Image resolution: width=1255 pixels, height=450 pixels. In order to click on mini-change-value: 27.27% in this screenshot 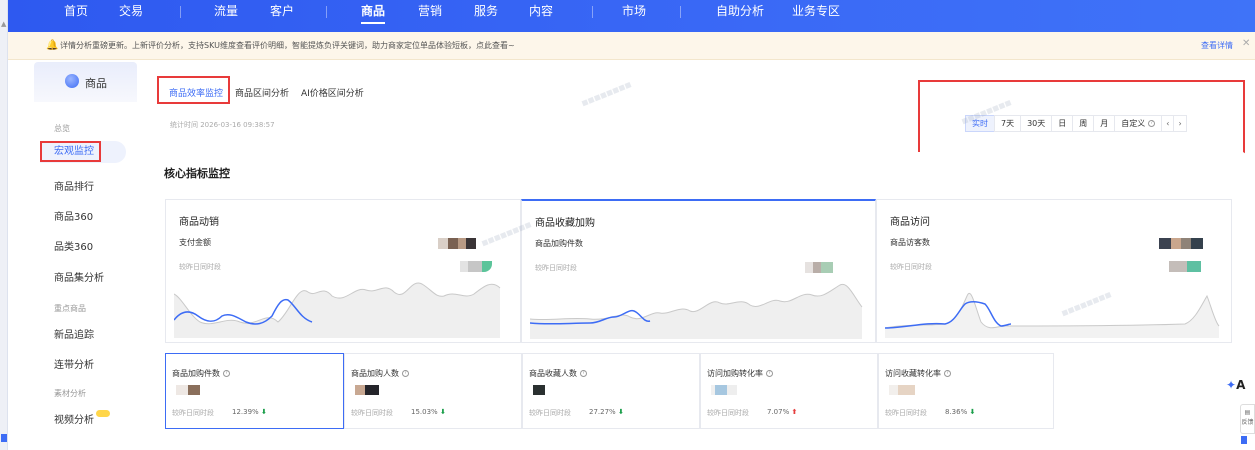, I will do `click(602, 412)`.